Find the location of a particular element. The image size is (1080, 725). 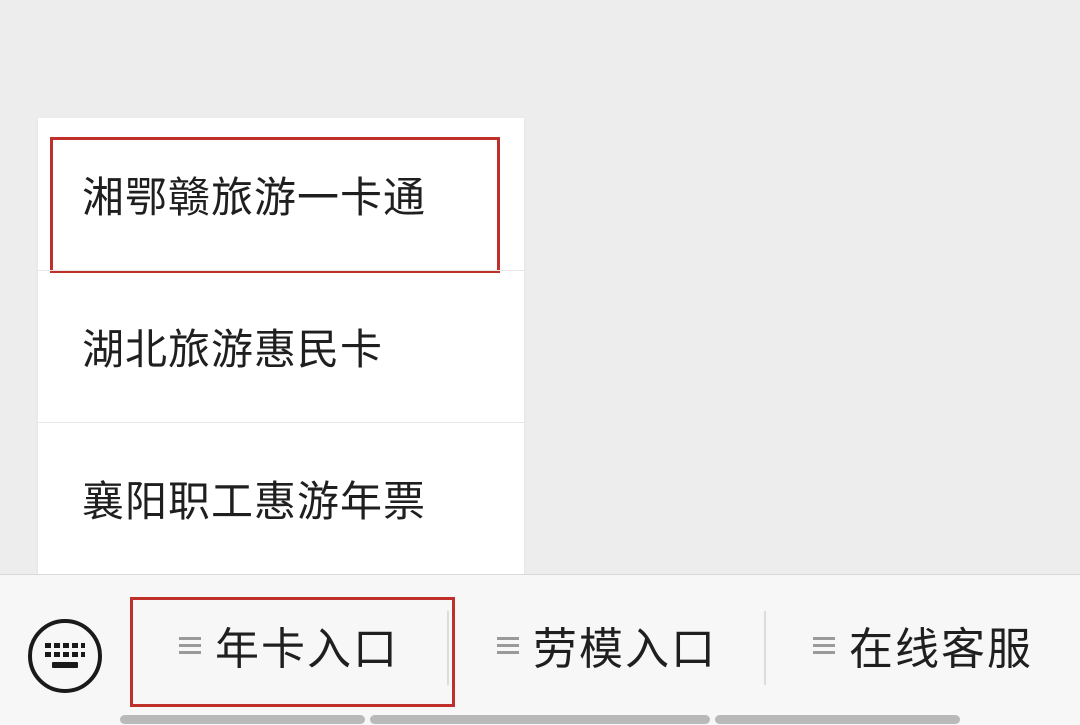

keyboard-icon is located at coordinates (65, 655).